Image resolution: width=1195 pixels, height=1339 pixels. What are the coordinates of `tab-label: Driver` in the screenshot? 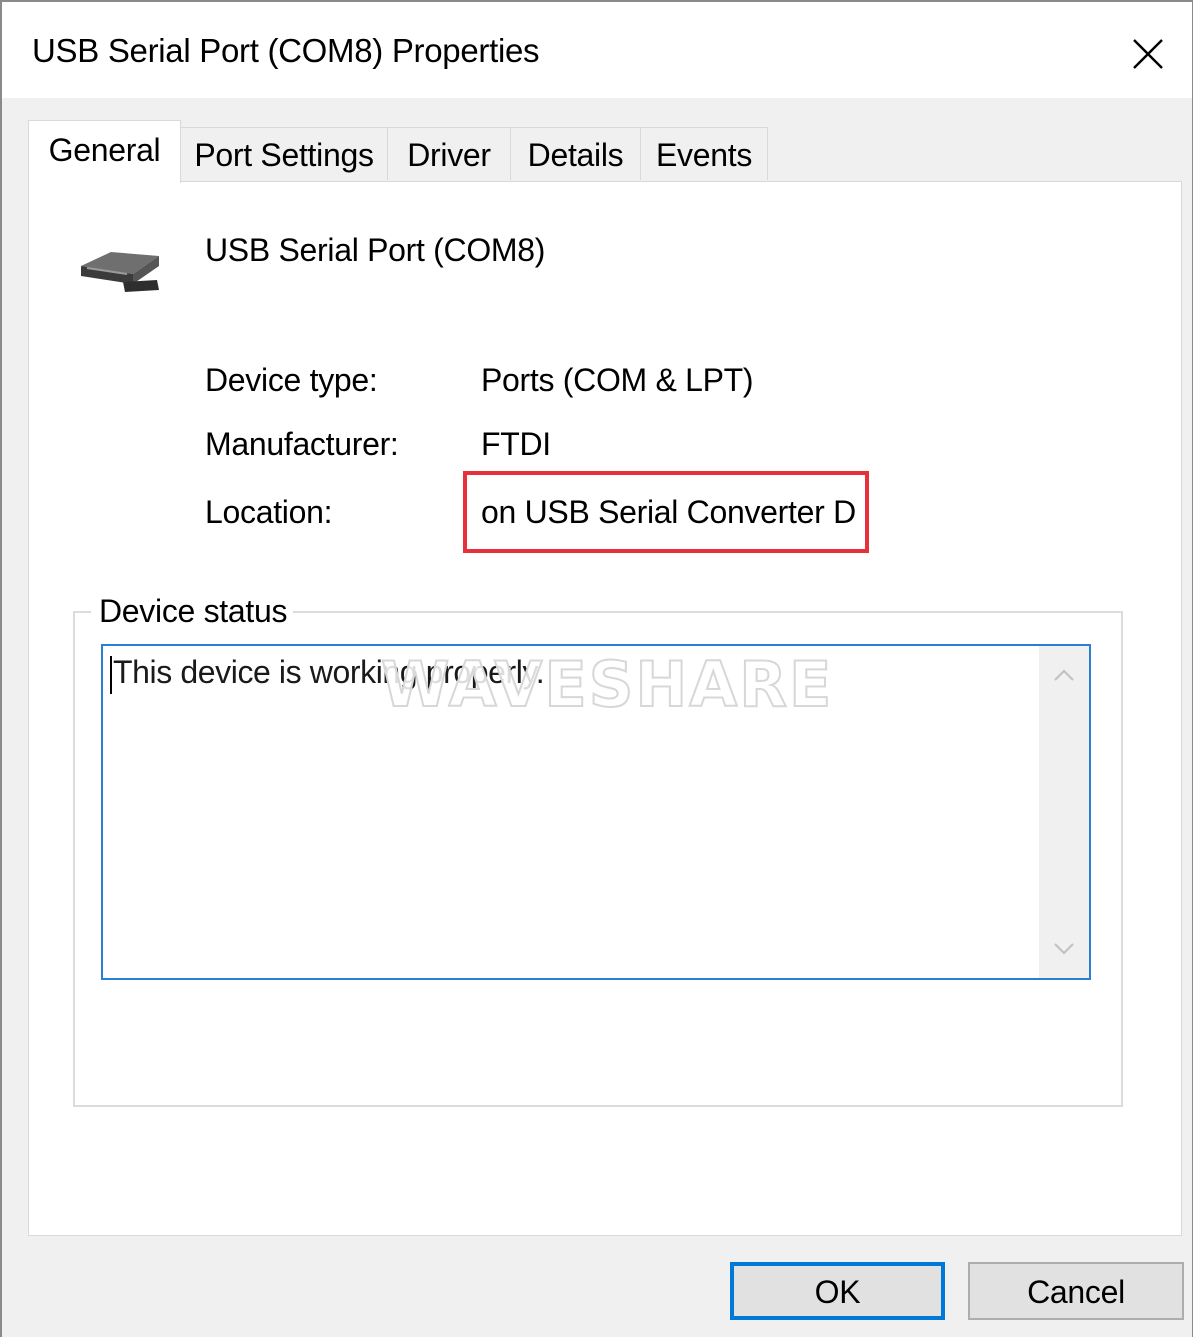 It's located at (449, 155).